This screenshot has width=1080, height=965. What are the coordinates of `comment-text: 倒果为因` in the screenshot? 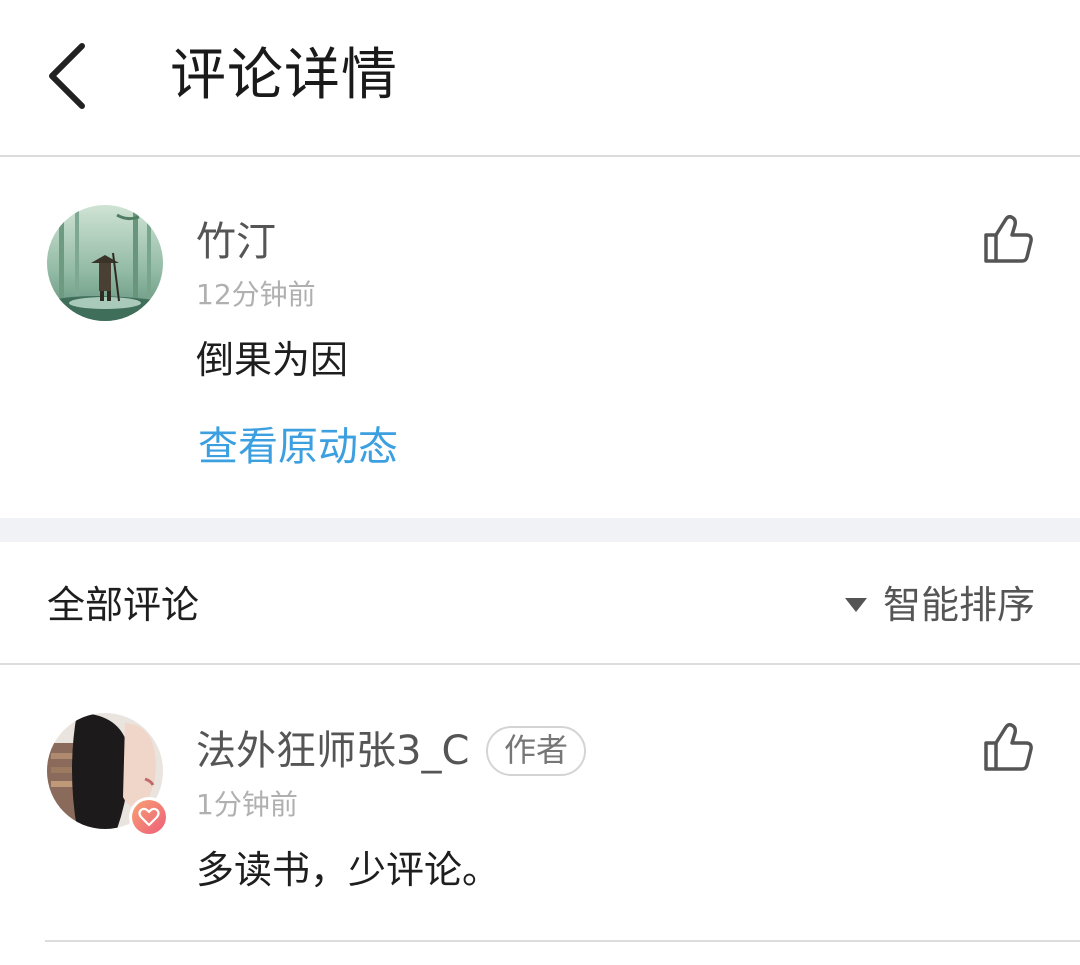 It's located at (272, 360).